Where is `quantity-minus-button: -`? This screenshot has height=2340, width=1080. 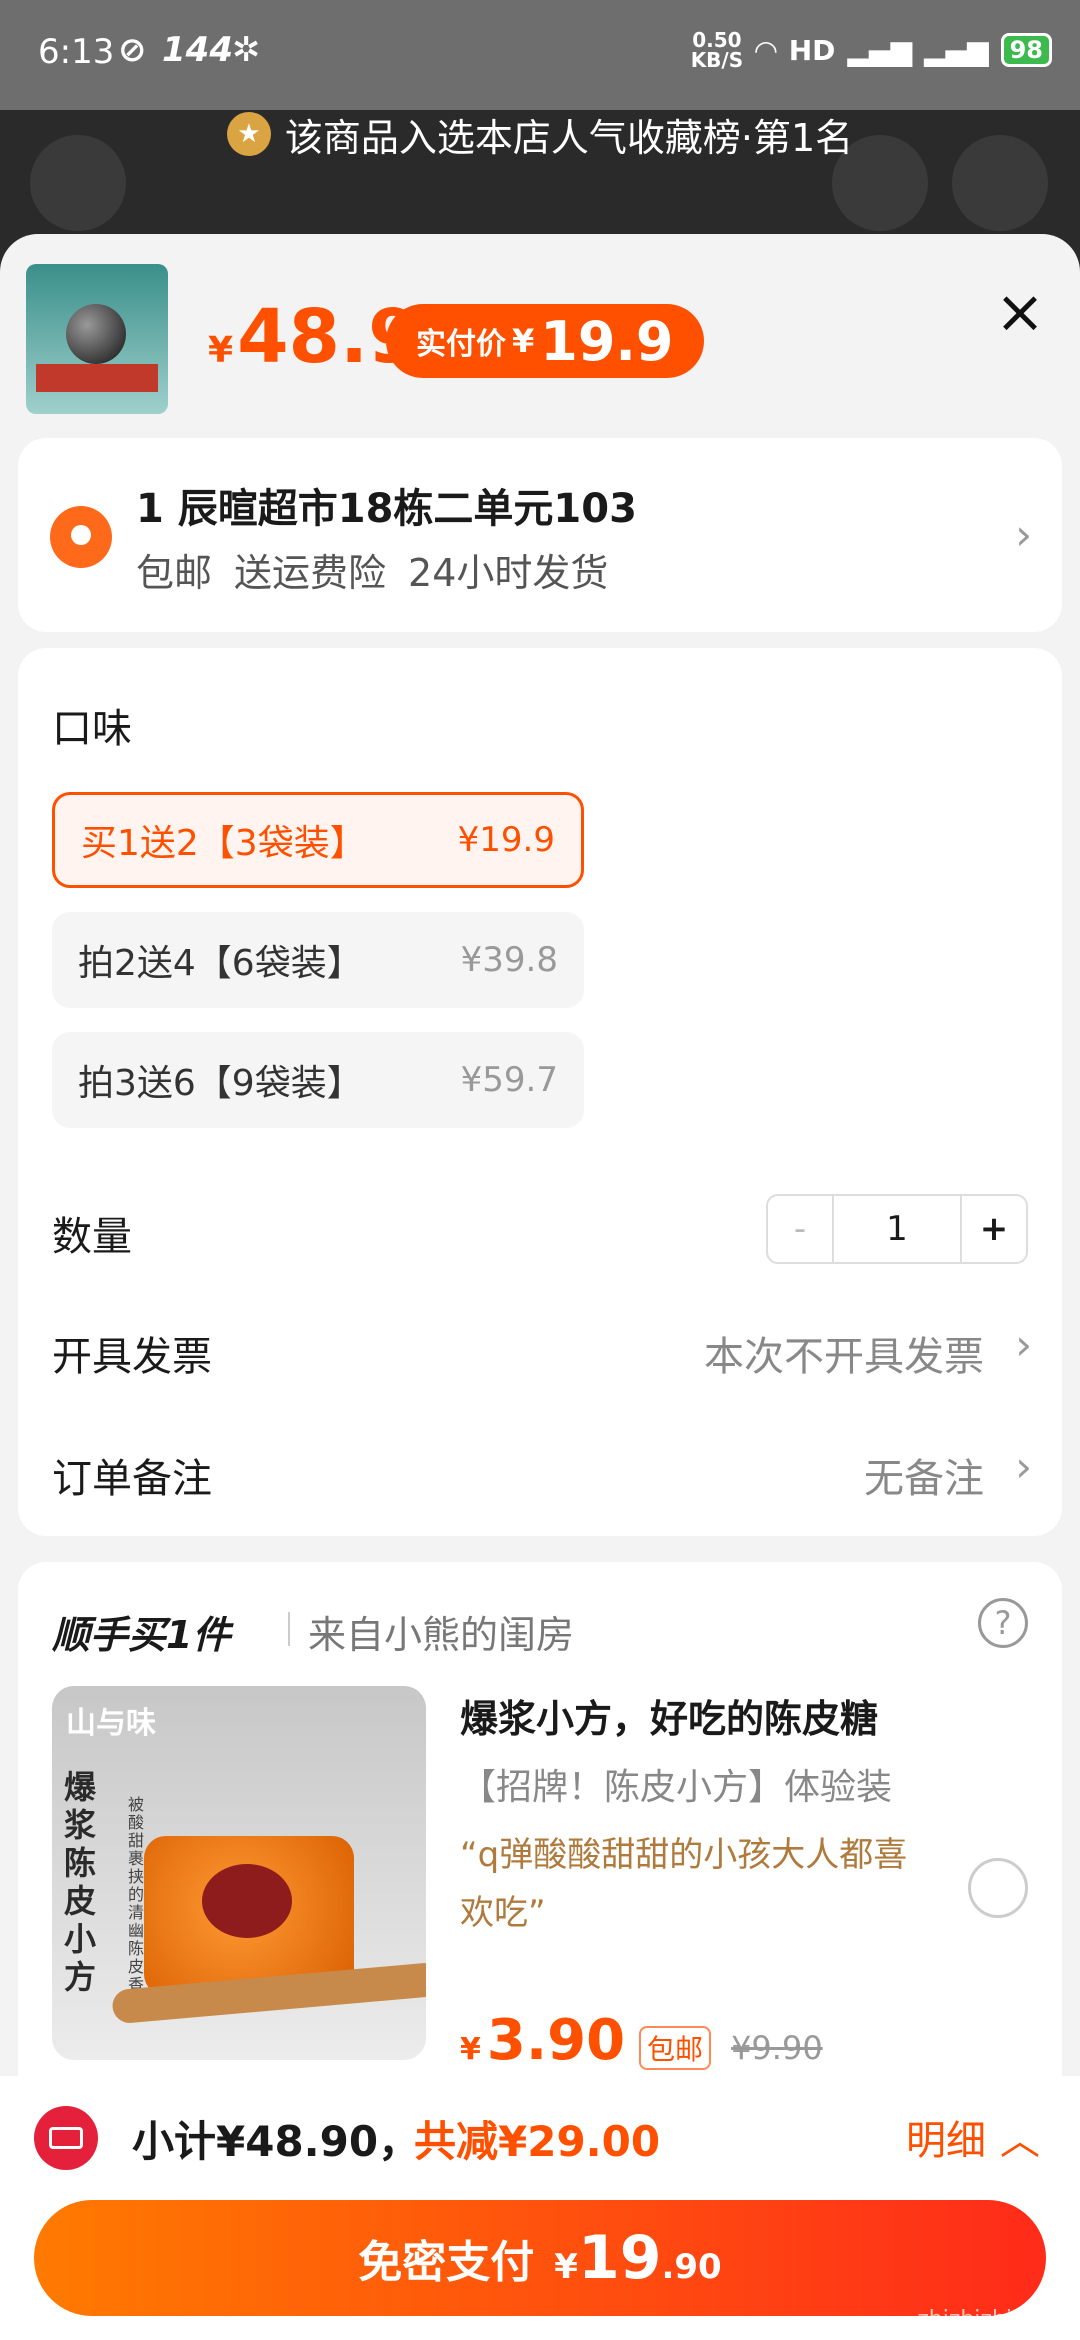
quantity-minus-button: - is located at coordinates (801, 1229).